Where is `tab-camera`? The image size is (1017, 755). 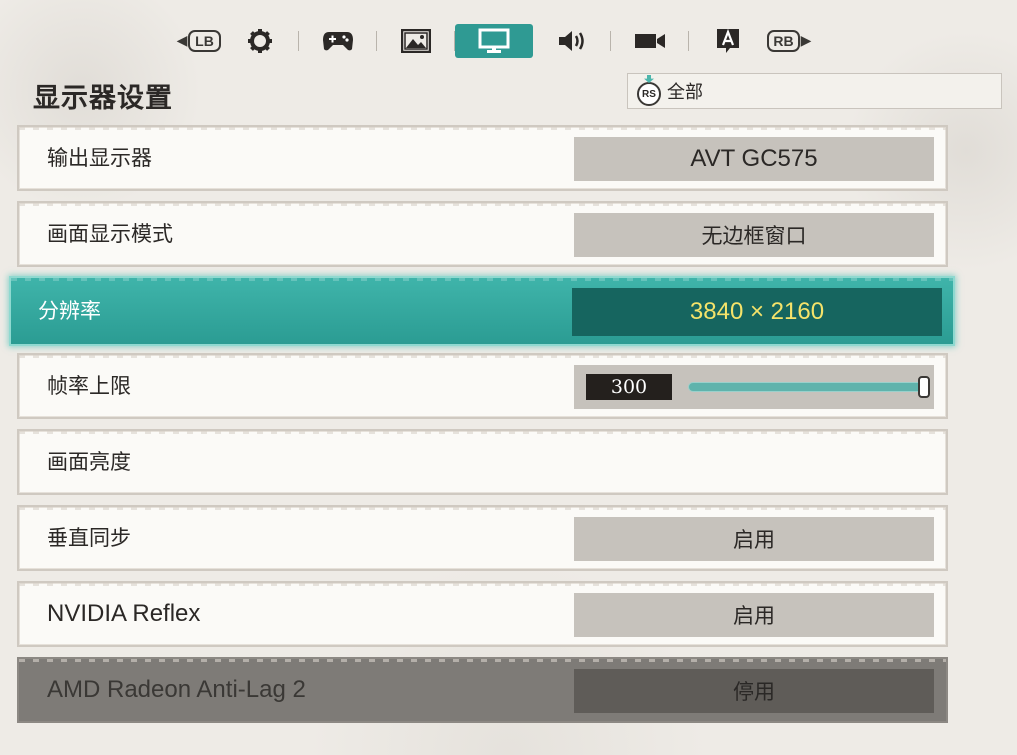 tab-camera is located at coordinates (650, 41).